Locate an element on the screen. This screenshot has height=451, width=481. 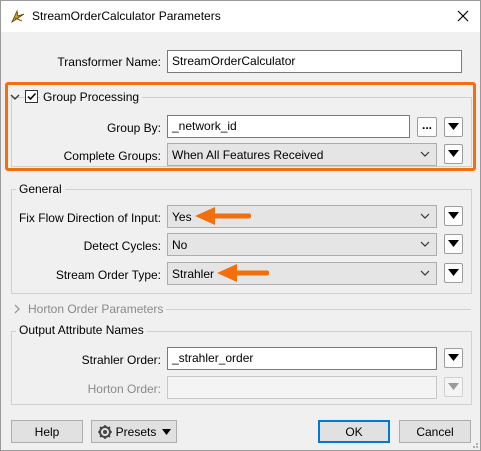
cancel-button: Cancel is located at coordinates (435, 431).